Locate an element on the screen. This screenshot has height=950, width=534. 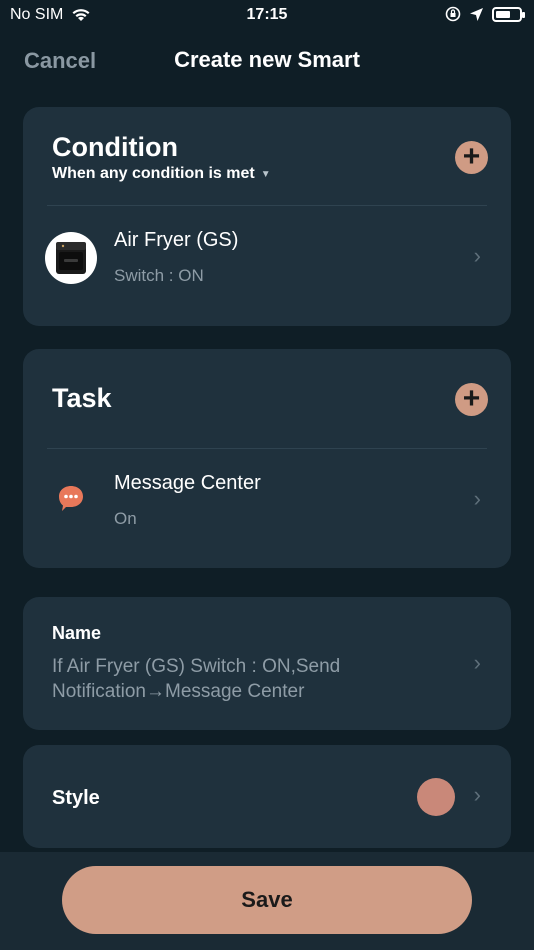
air-fryer-thumbnail is located at coordinates (71, 258).